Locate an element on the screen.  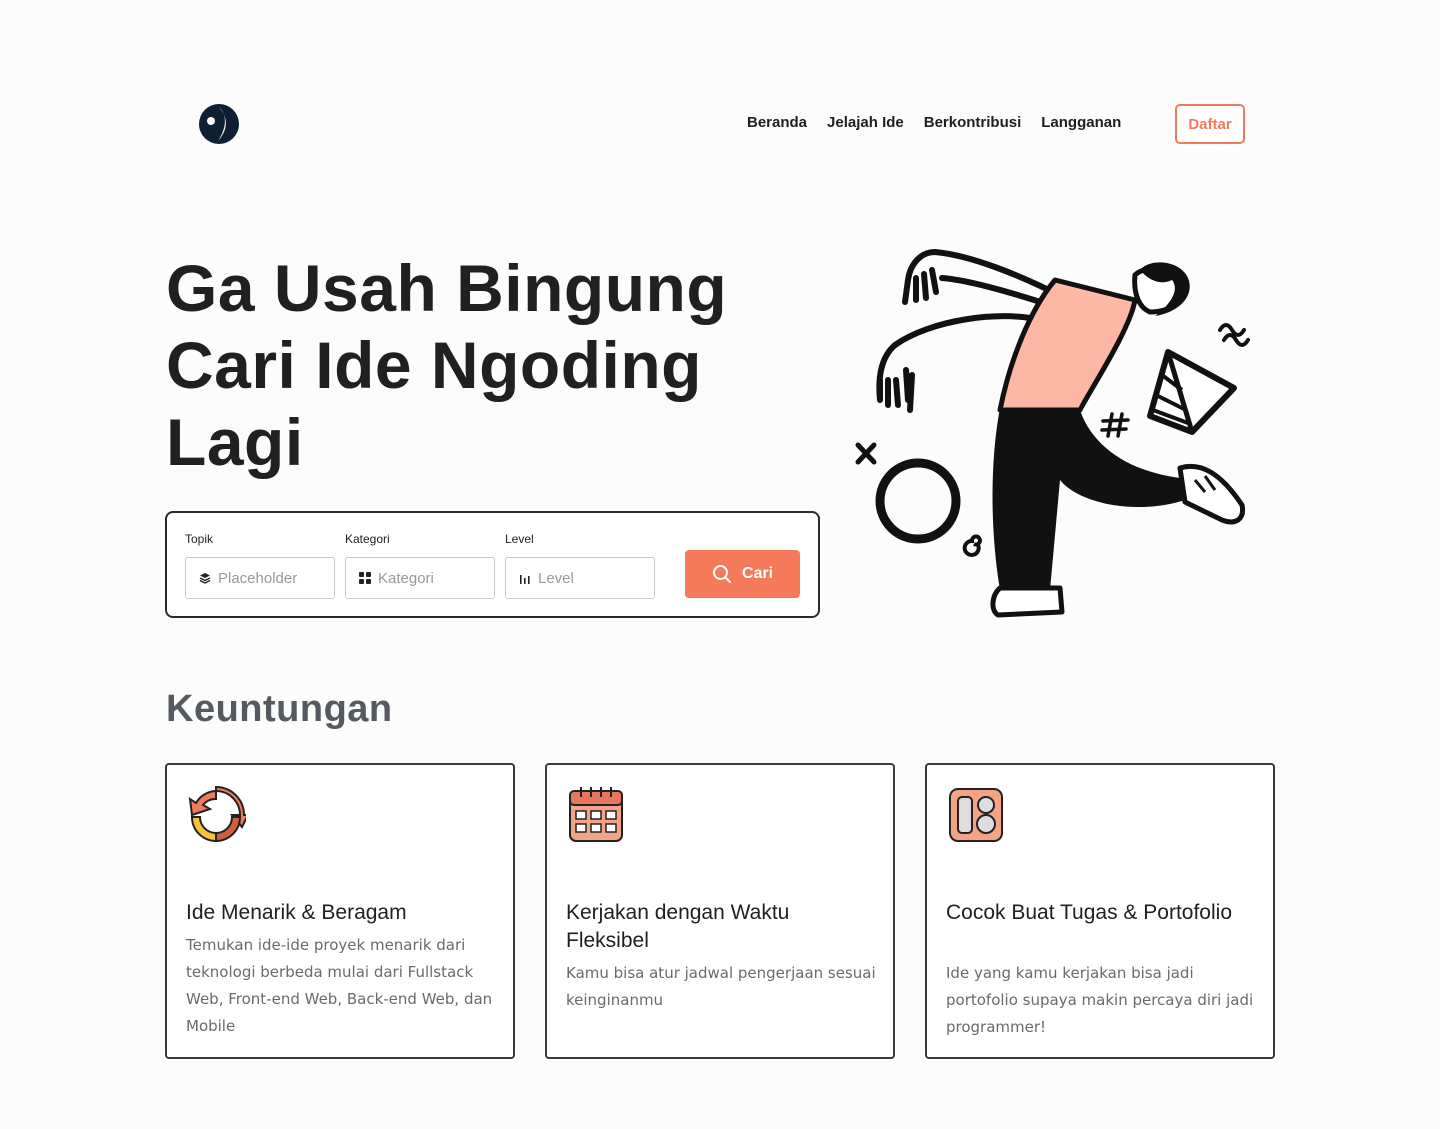
benefit-card-1-title: Ide Menarik & Beragam is located at coordinates (296, 912).